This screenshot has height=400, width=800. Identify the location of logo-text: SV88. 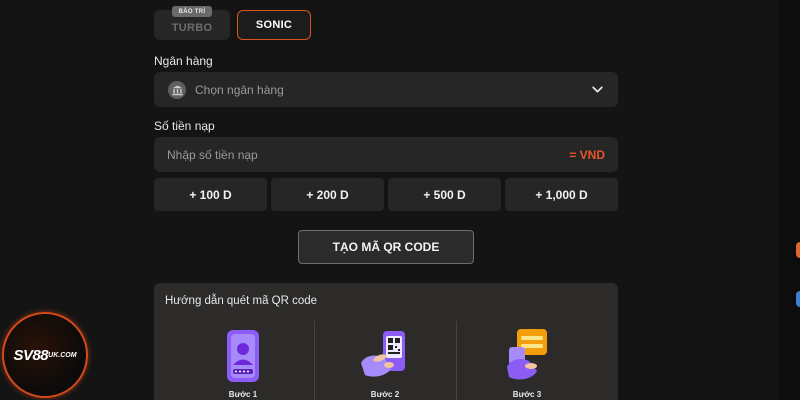
(31, 355).